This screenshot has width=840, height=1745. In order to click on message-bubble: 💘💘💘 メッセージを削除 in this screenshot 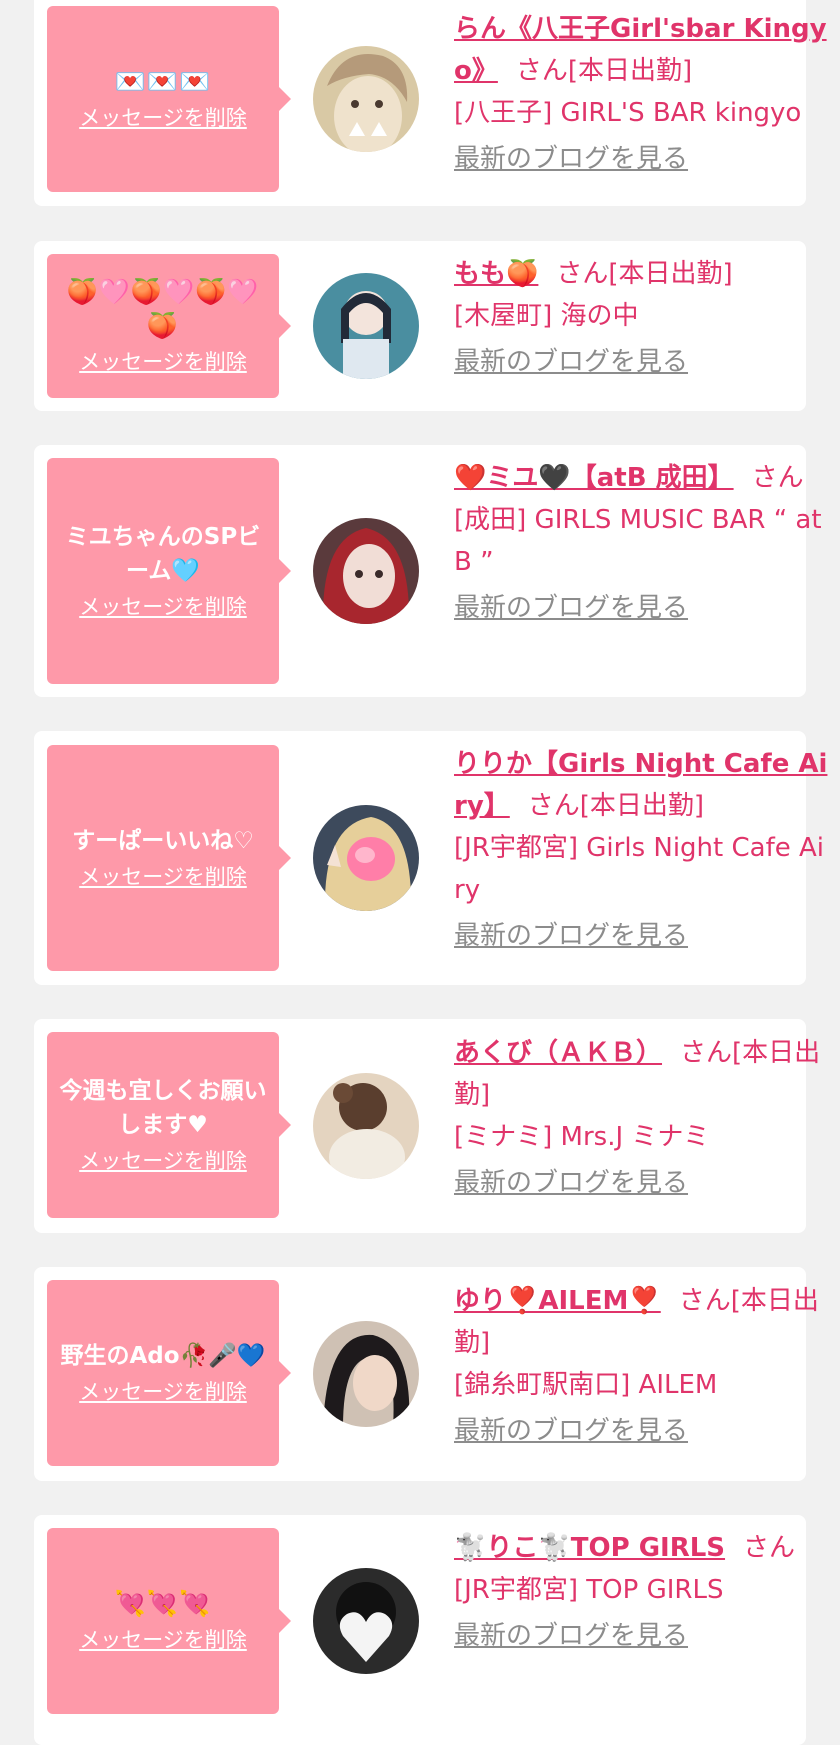, I will do `click(169, 1621)`.